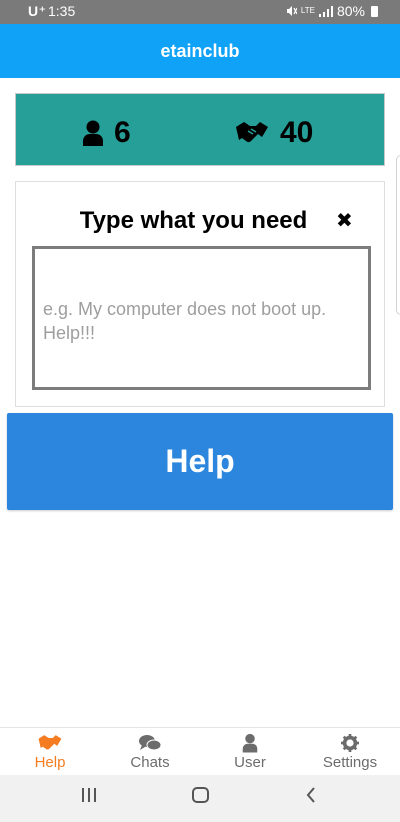 The width and height of the screenshot is (400, 822). I want to click on recent-apps-icon, so click(89, 797).